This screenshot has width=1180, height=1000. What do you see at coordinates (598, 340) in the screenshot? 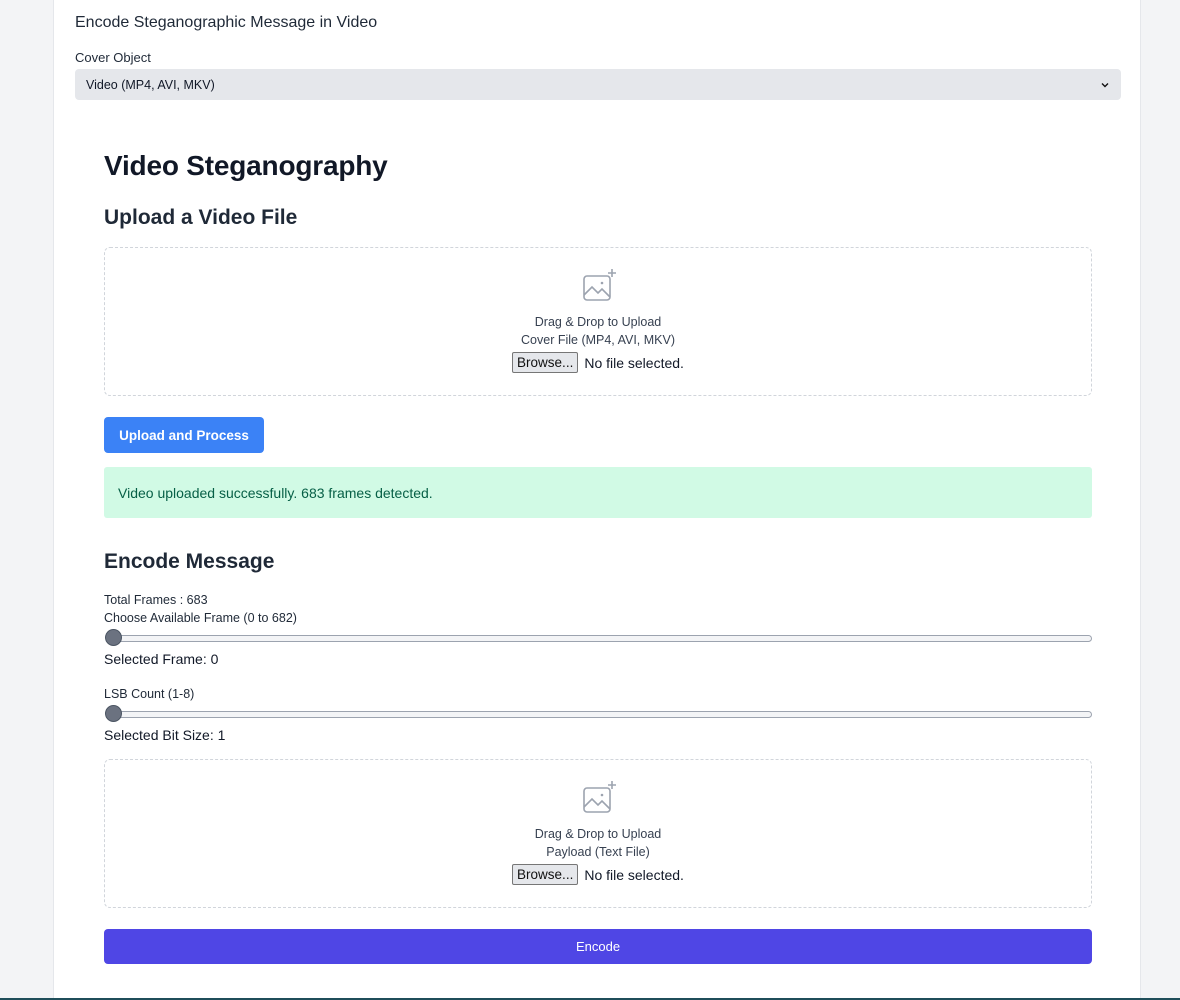
I see `dropzone-file-types: Cover File (MP4, AVI, MKV)` at bounding box center [598, 340].